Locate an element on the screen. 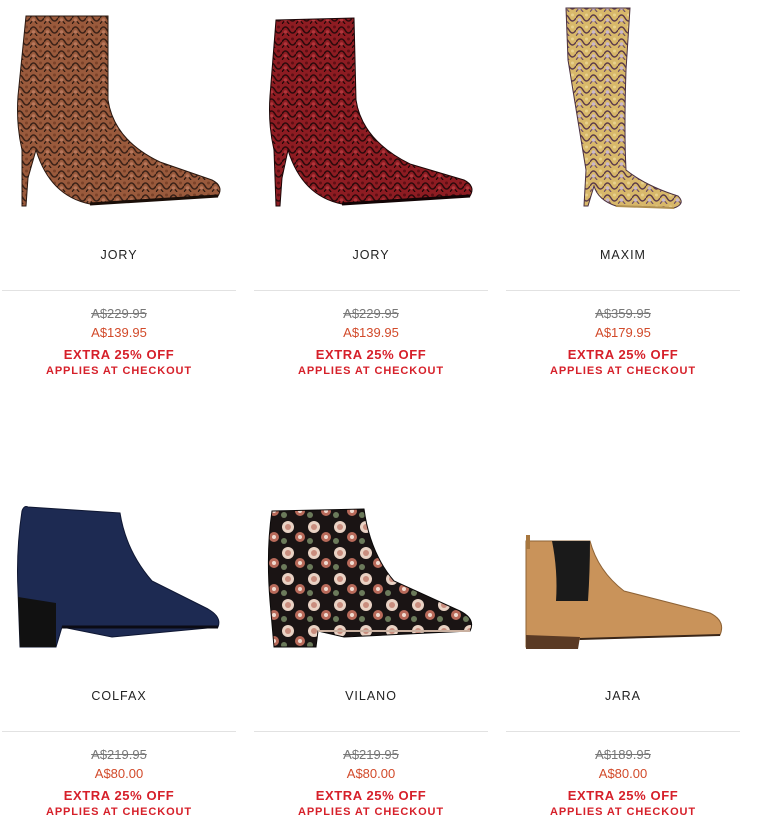 The height and width of the screenshot is (837, 774). product-name: COLFAX is located at coordinates (119, 696).